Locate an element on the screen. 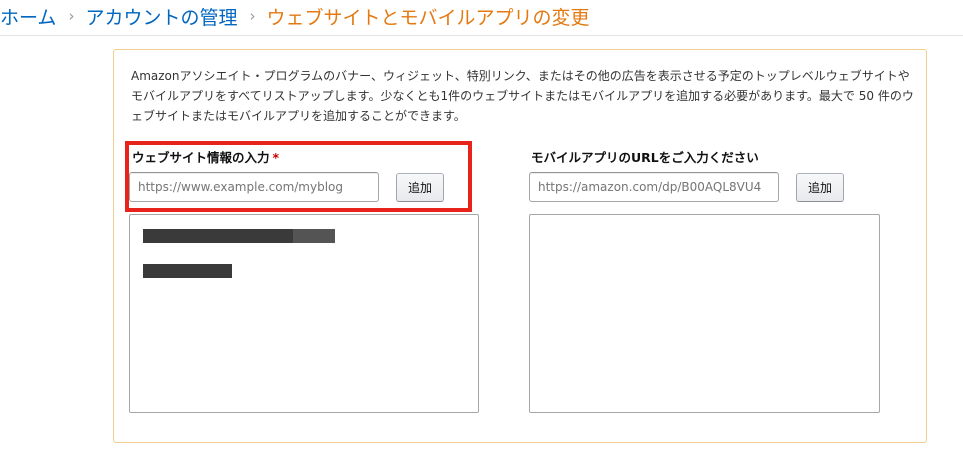  mobile-label-text: モバイルアプリのURLをご入力ください is located at coordinates (645, 157).